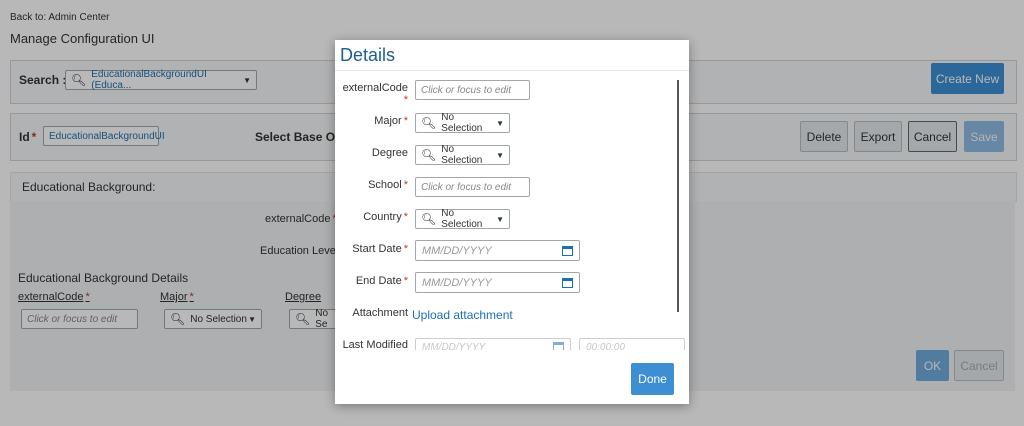 Image resolution: width=1024 pixels, height=426 pixels. What do you see at coordinates (368, 55) in the screenshot?
I see `dialog-title: Details` at bounding box center [368, 55].